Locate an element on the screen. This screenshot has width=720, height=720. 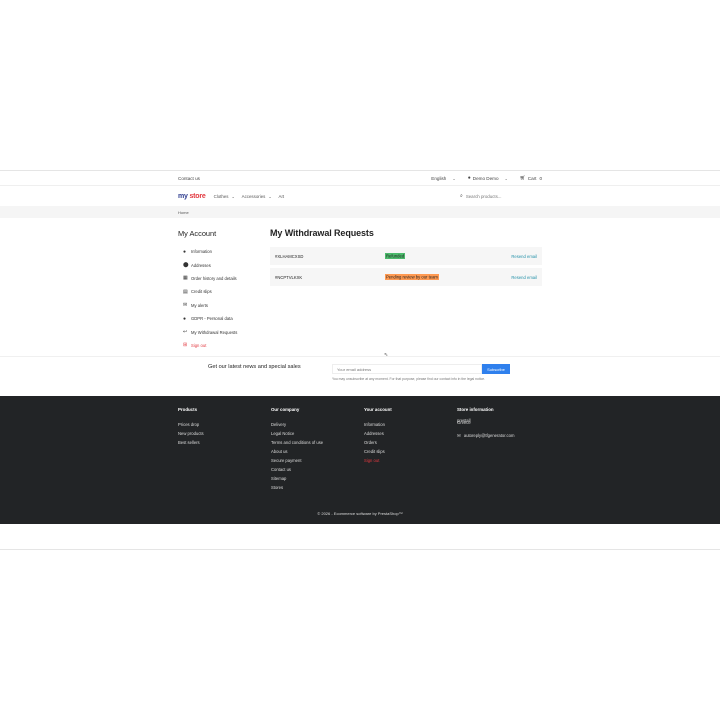
table-row: #XLHAMCXSD Refunded Resend email is located at coordinates (406, 256).